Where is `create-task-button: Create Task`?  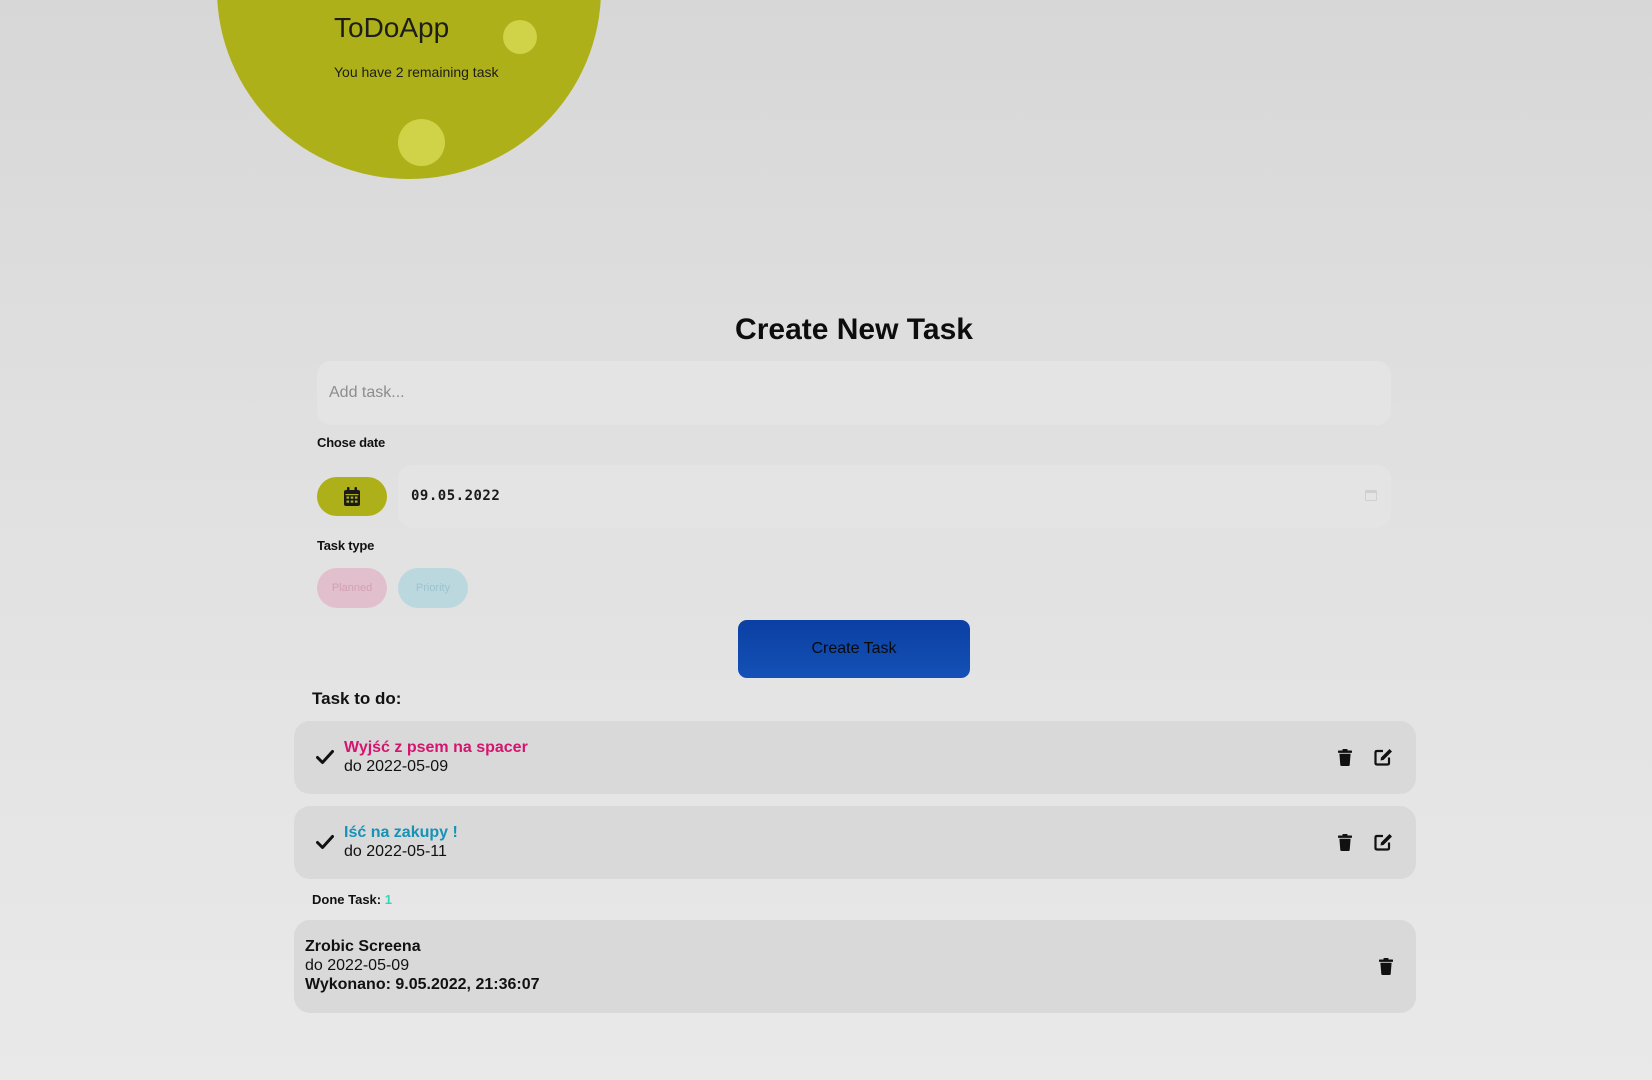 create-task-button: Create Task is located at coordinates (854, 649).